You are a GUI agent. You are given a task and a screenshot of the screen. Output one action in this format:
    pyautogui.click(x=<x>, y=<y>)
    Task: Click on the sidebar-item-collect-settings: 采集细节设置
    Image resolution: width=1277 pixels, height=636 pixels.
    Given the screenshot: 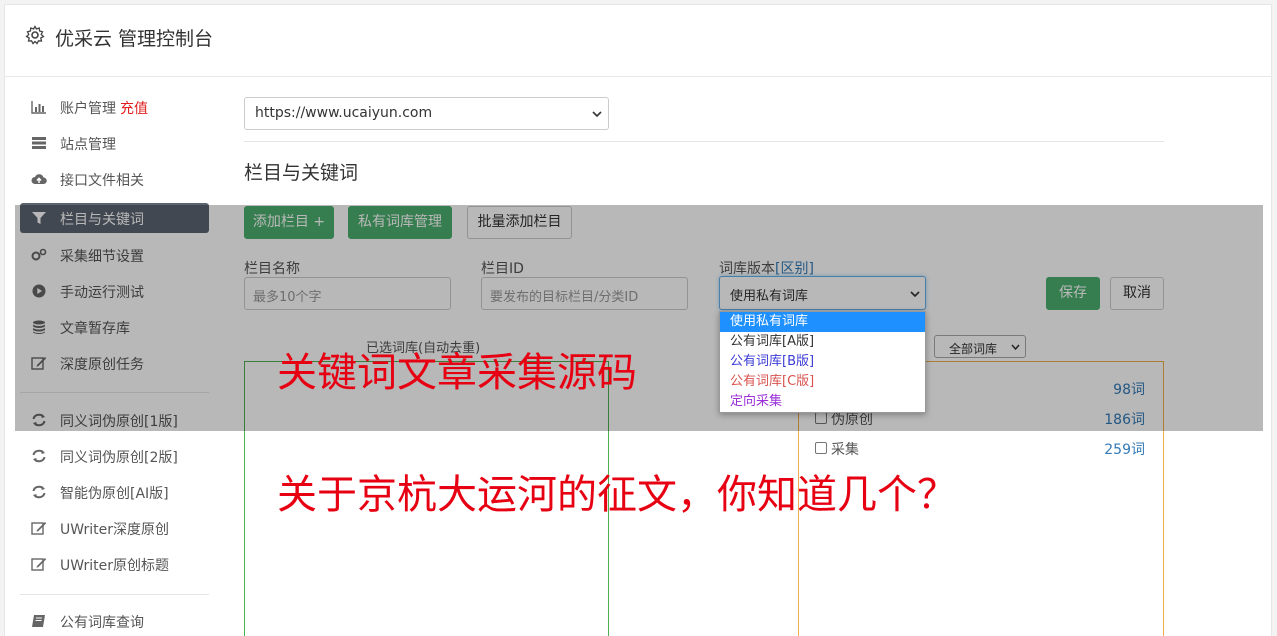 What is the action you would take?
    pyautogui.click(x=114, y=255)
    